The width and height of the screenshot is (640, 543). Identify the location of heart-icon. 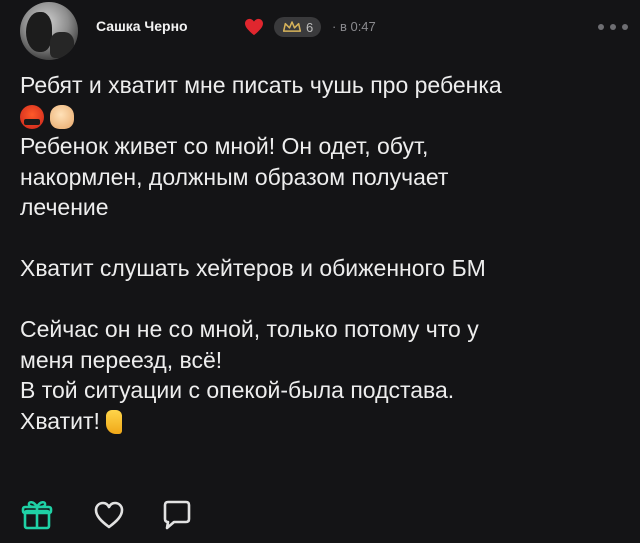
(254, 27).